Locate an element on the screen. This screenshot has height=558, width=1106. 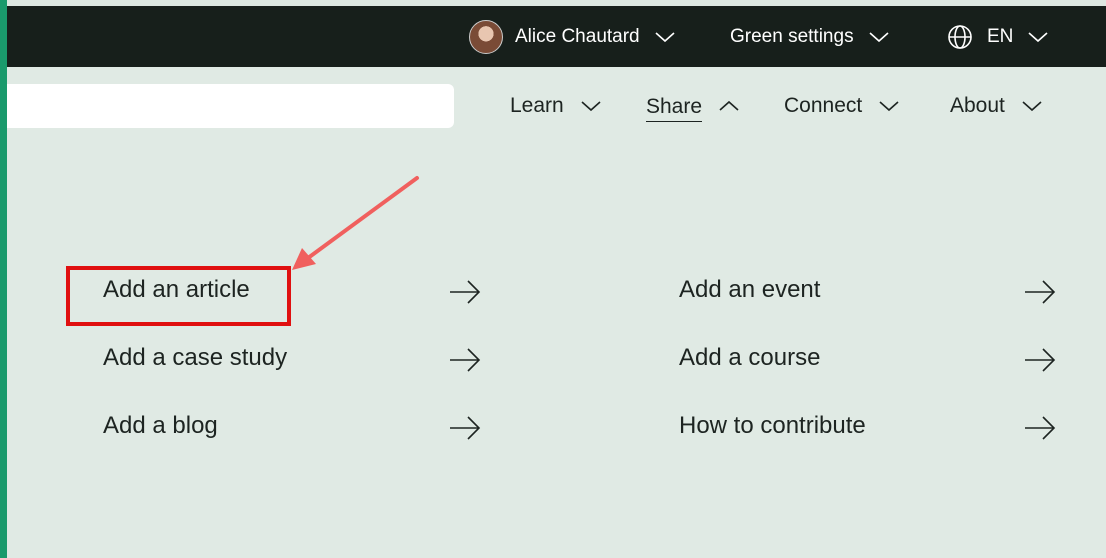
globe-icon is located at coordinates (960, 37).